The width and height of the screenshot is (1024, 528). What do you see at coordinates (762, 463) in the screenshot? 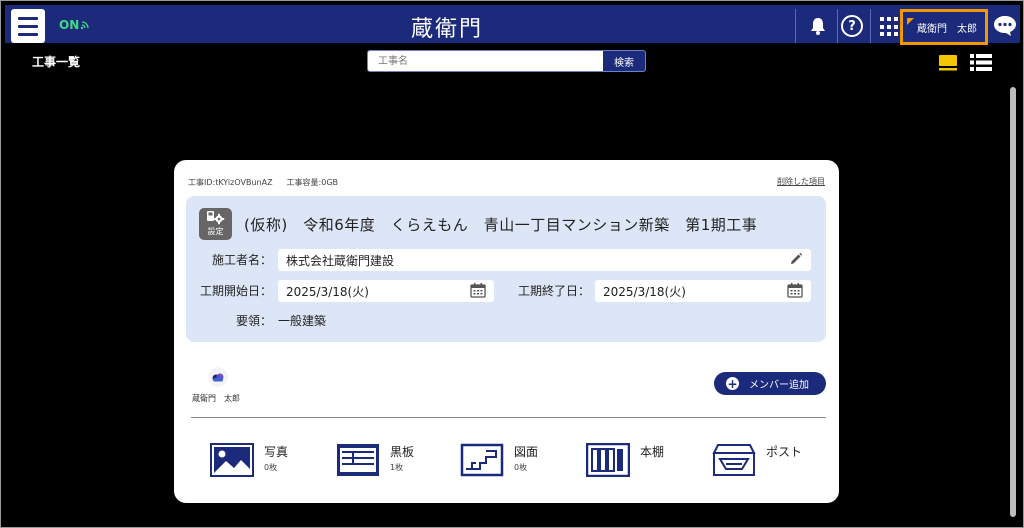
I see `category-mailbox: ポスト` at bounding box center [762, 463].